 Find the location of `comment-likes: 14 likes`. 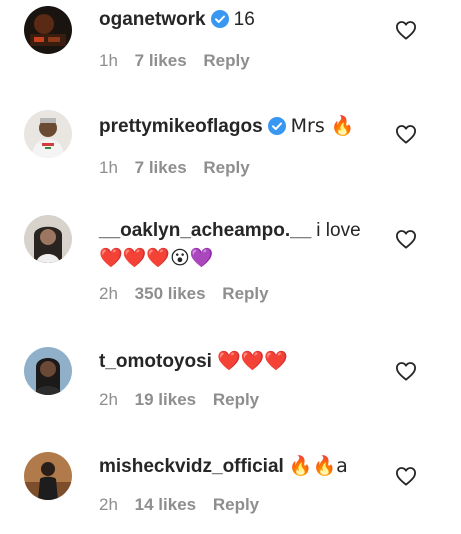

comment-likes: 14 likes is located at coordinates (165, 504).